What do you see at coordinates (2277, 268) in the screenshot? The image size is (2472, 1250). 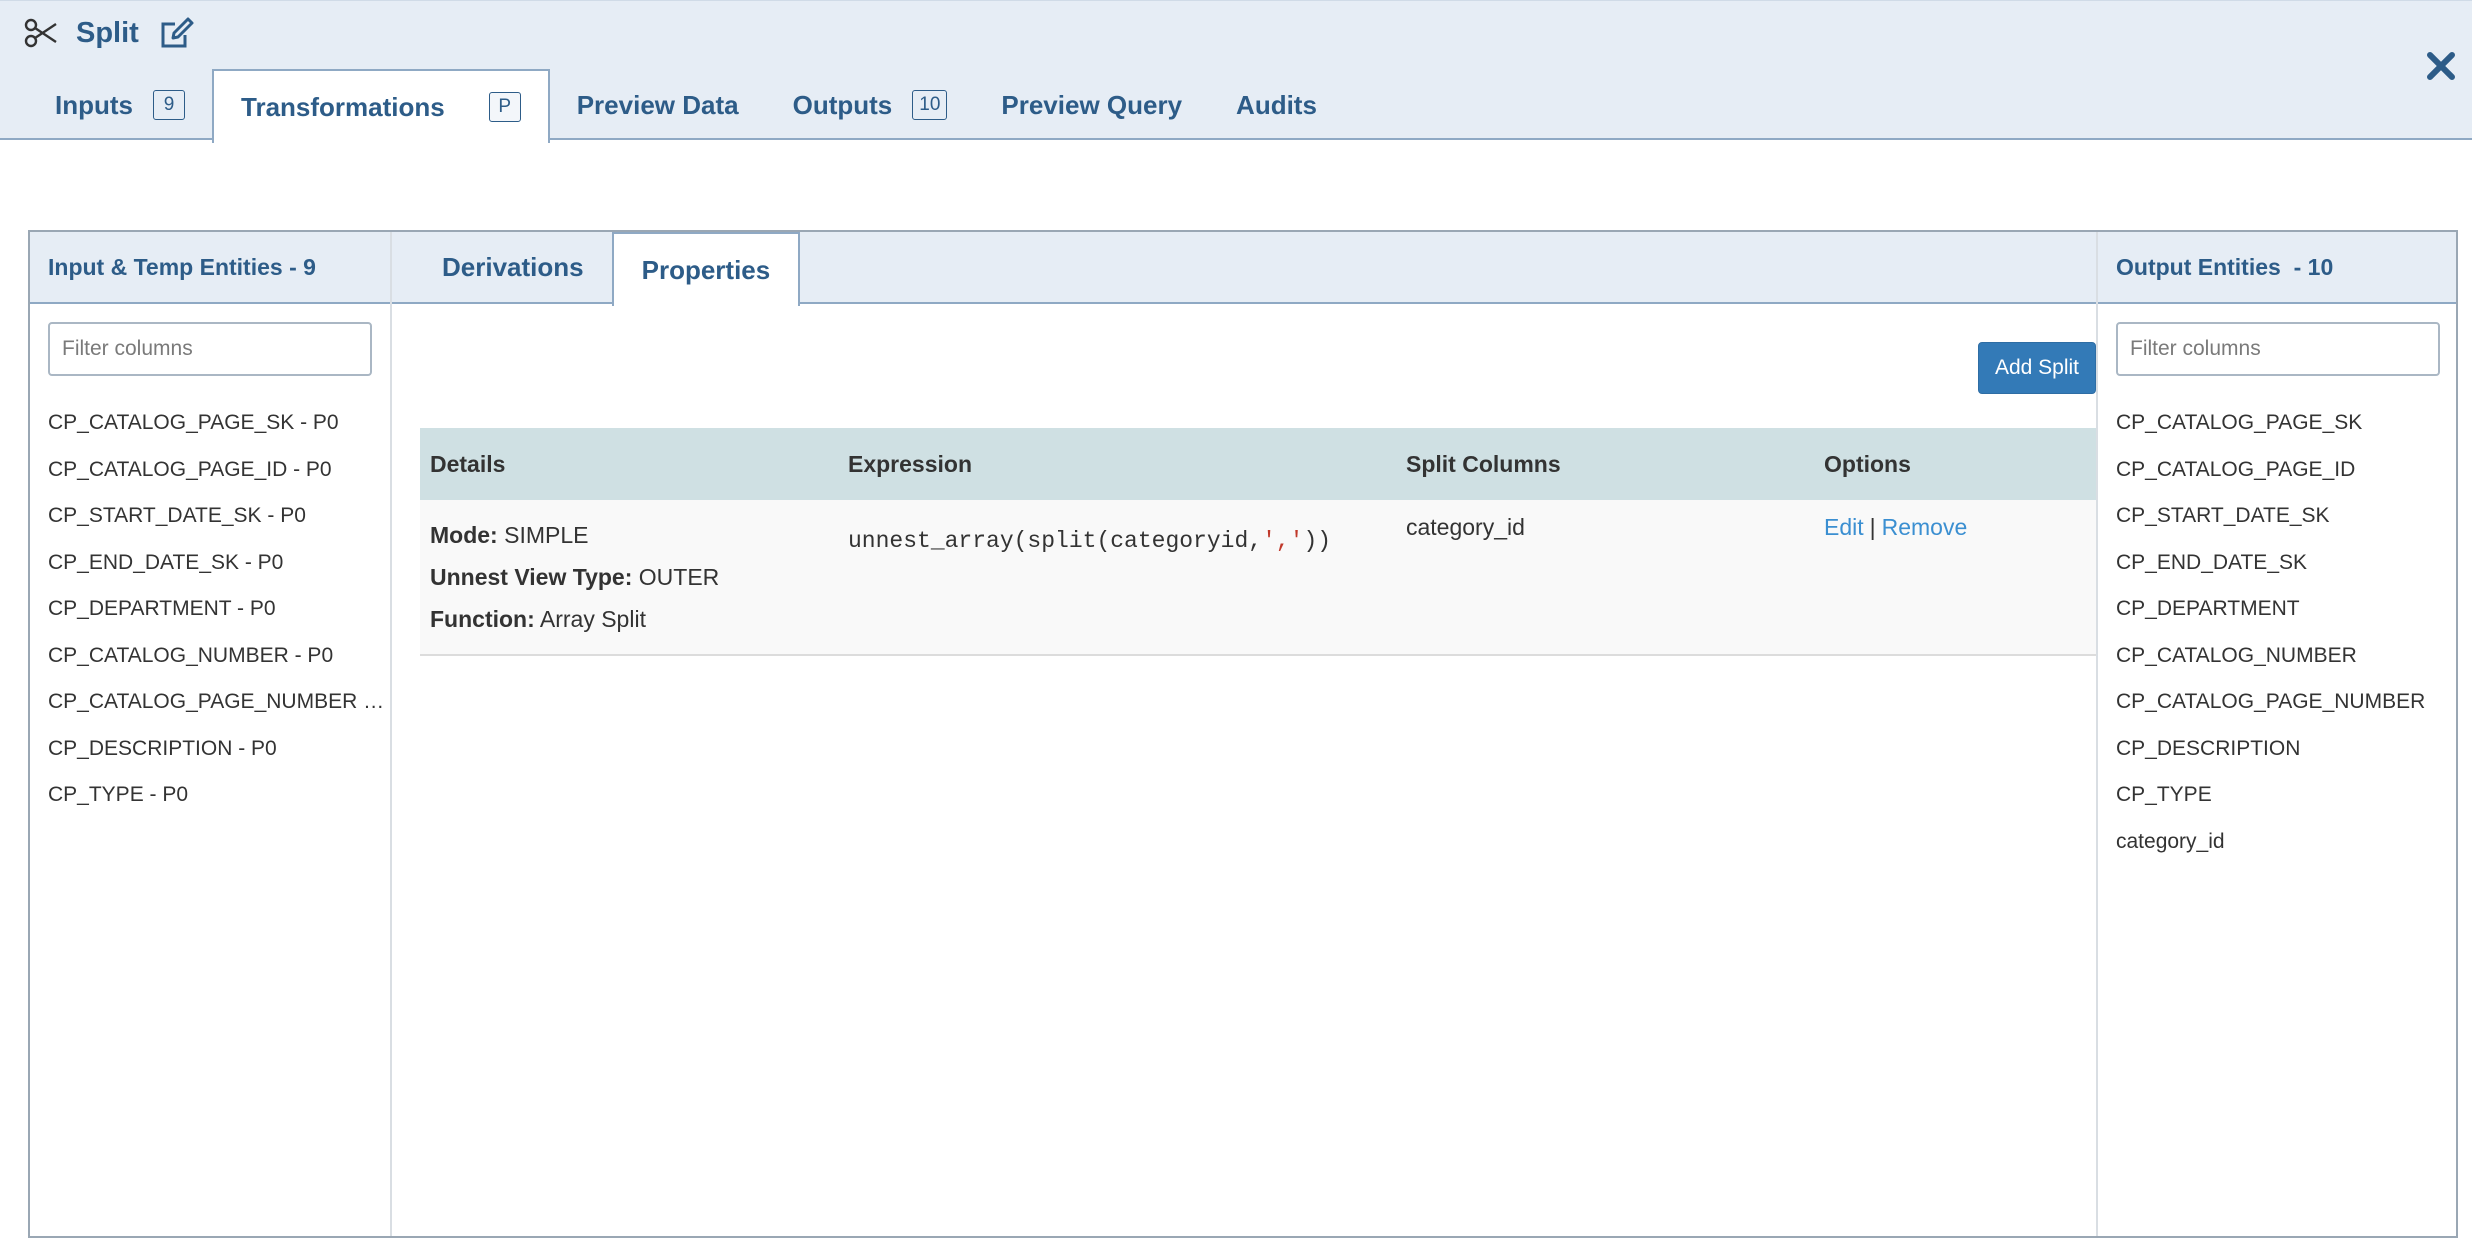 I see `output-entities-title: Output Entities - 10` at bounding box center [2277, 268].